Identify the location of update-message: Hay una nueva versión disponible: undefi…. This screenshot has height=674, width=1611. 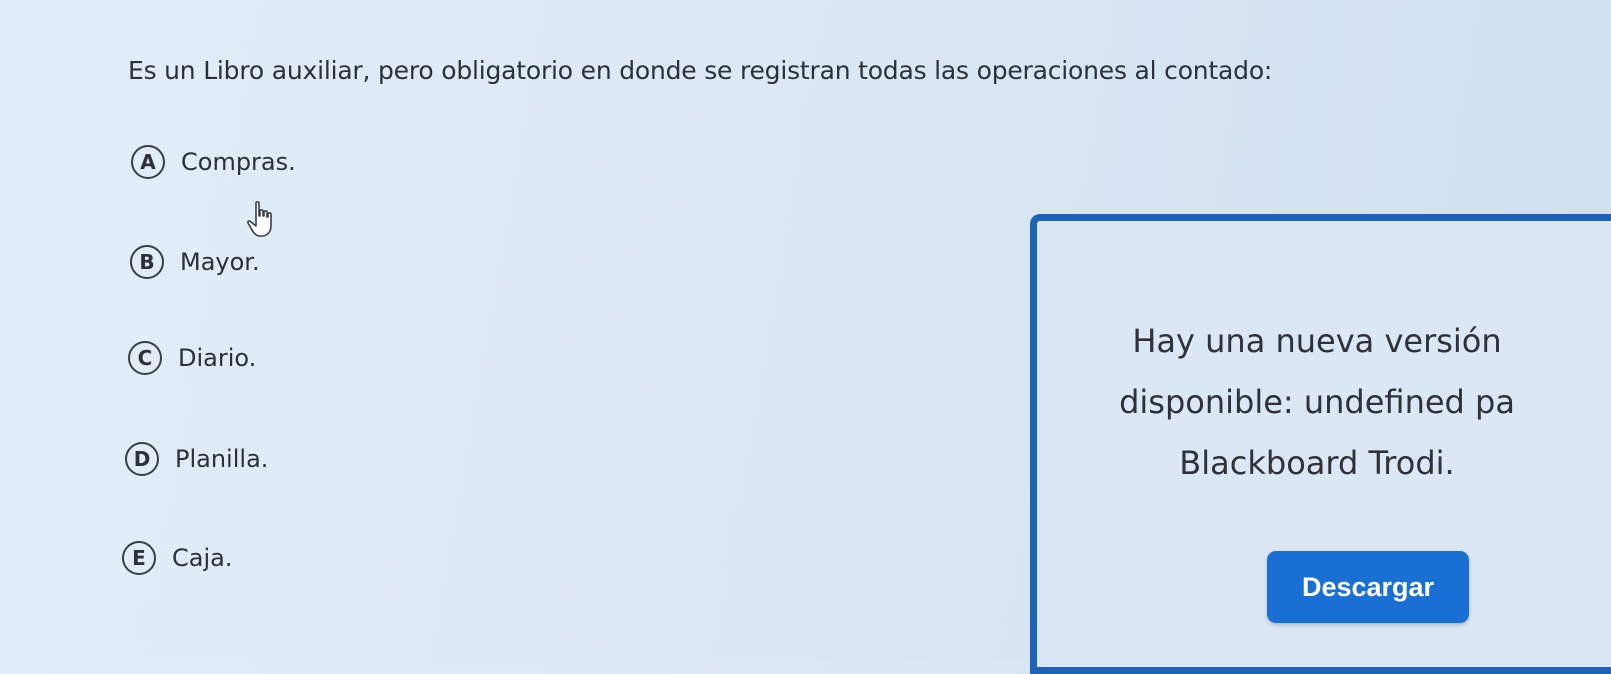
(1317, 402).